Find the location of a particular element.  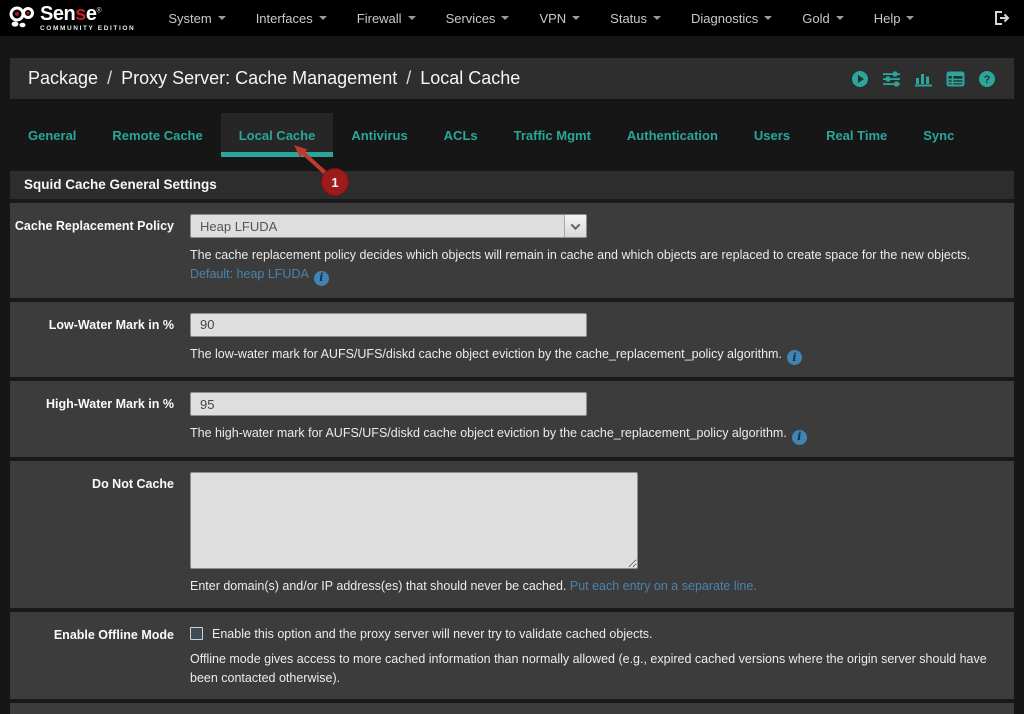

select-dropdown-button is located at coordinates (575, 226).